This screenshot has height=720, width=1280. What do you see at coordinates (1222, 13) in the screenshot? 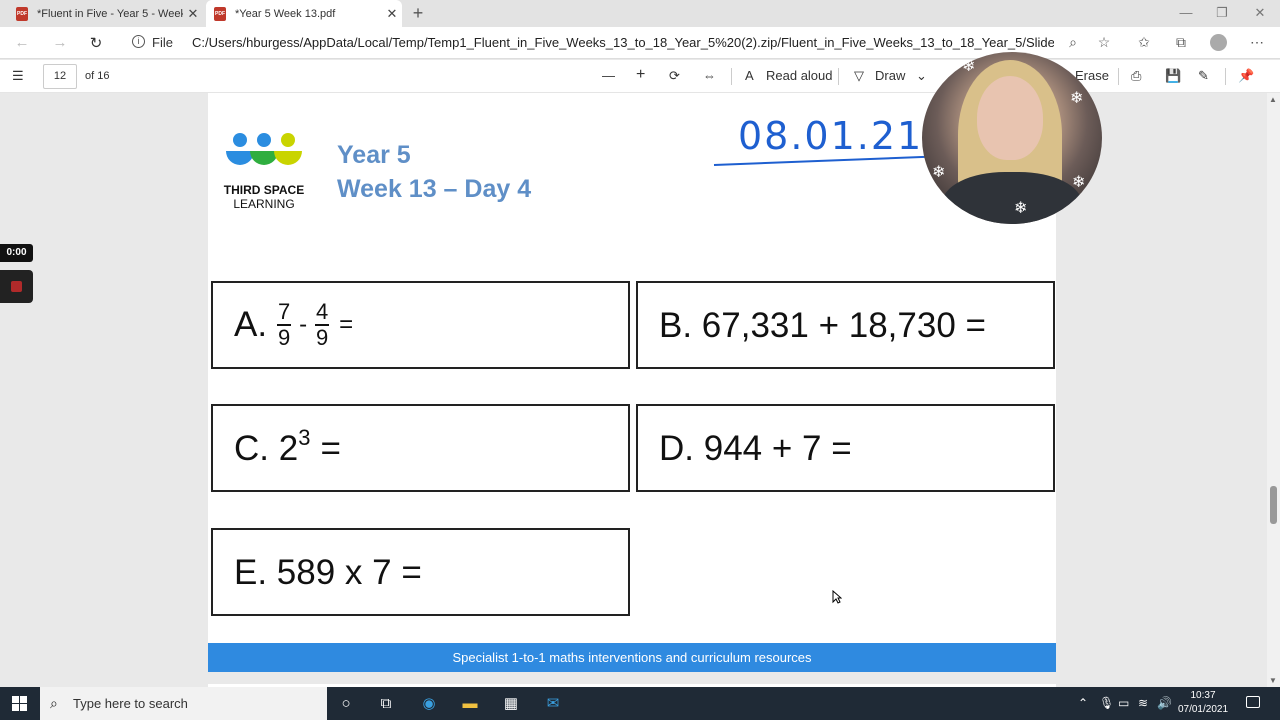
I see `maximize-icon: ❐` at bounding box center [1222, 13].